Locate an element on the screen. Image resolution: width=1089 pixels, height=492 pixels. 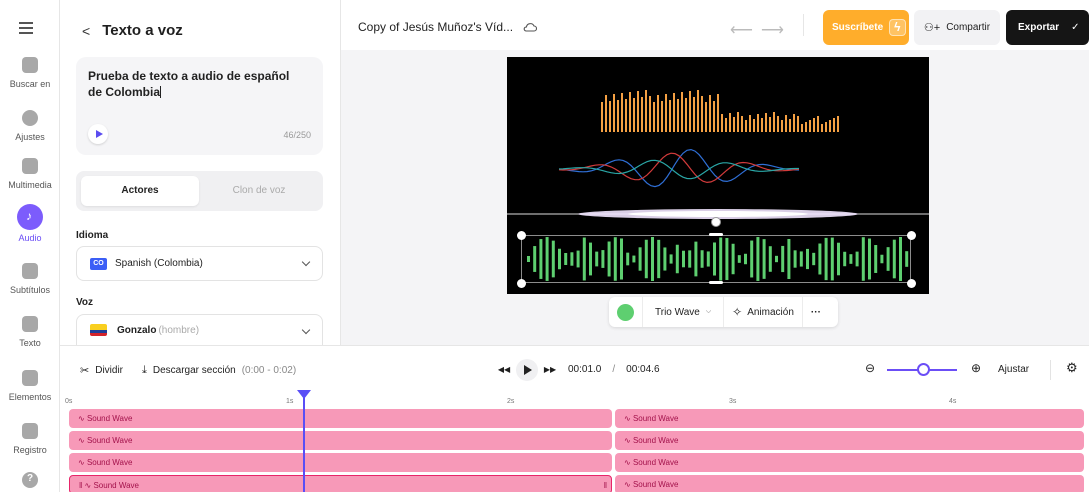
language-select: CO Spanish (Colombia) is located at coordinates (199, 263).